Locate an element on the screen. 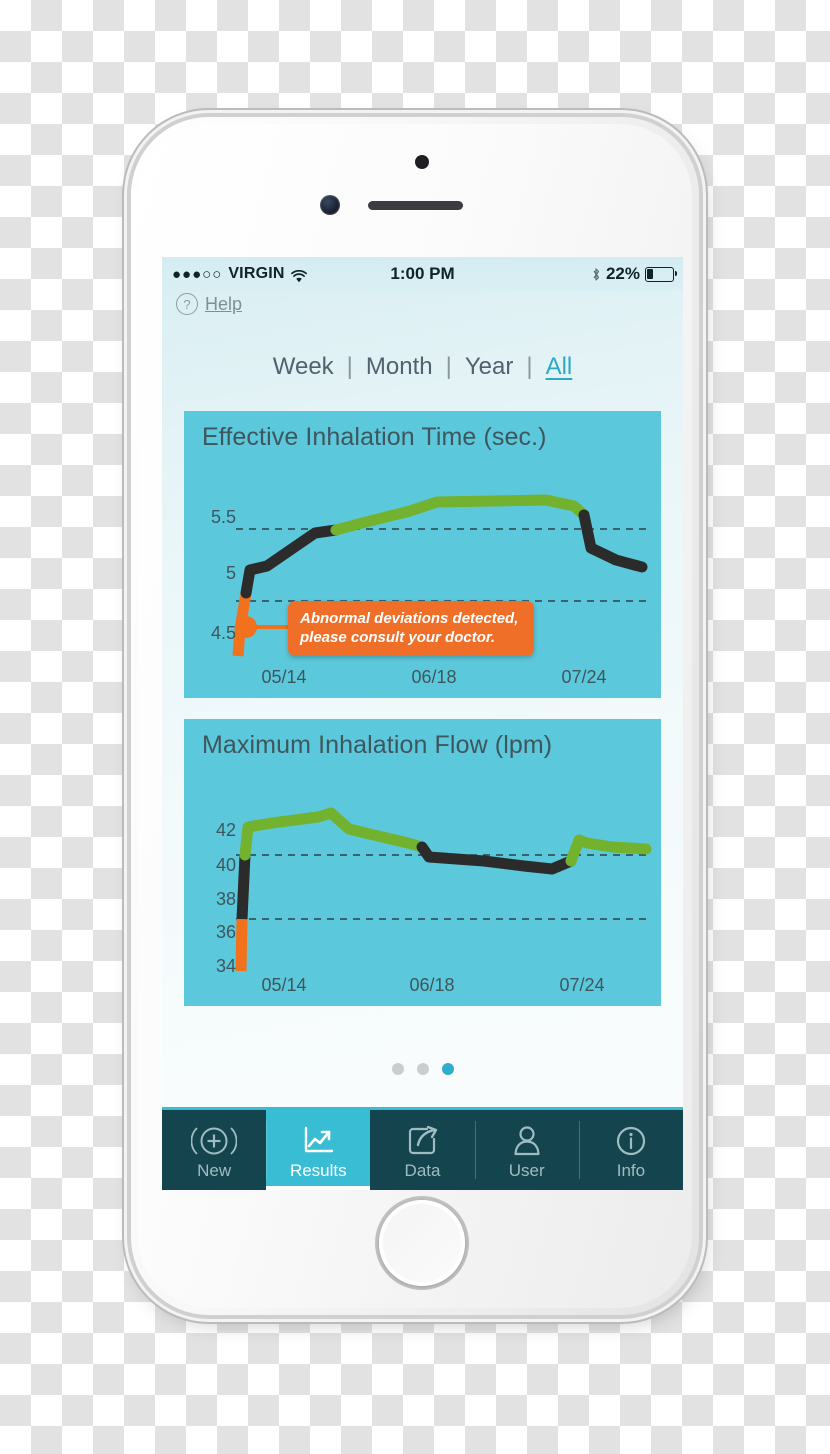  help-button: ? Help is located at coordinates (209, 304).